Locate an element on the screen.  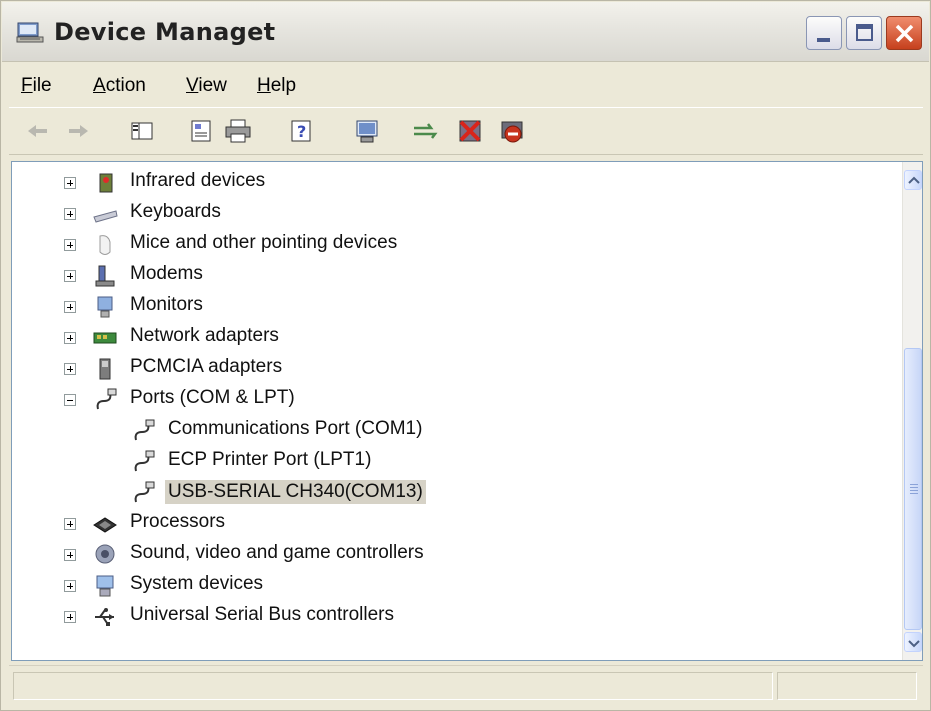
maximize-icon is located at coordinates (864, 32).